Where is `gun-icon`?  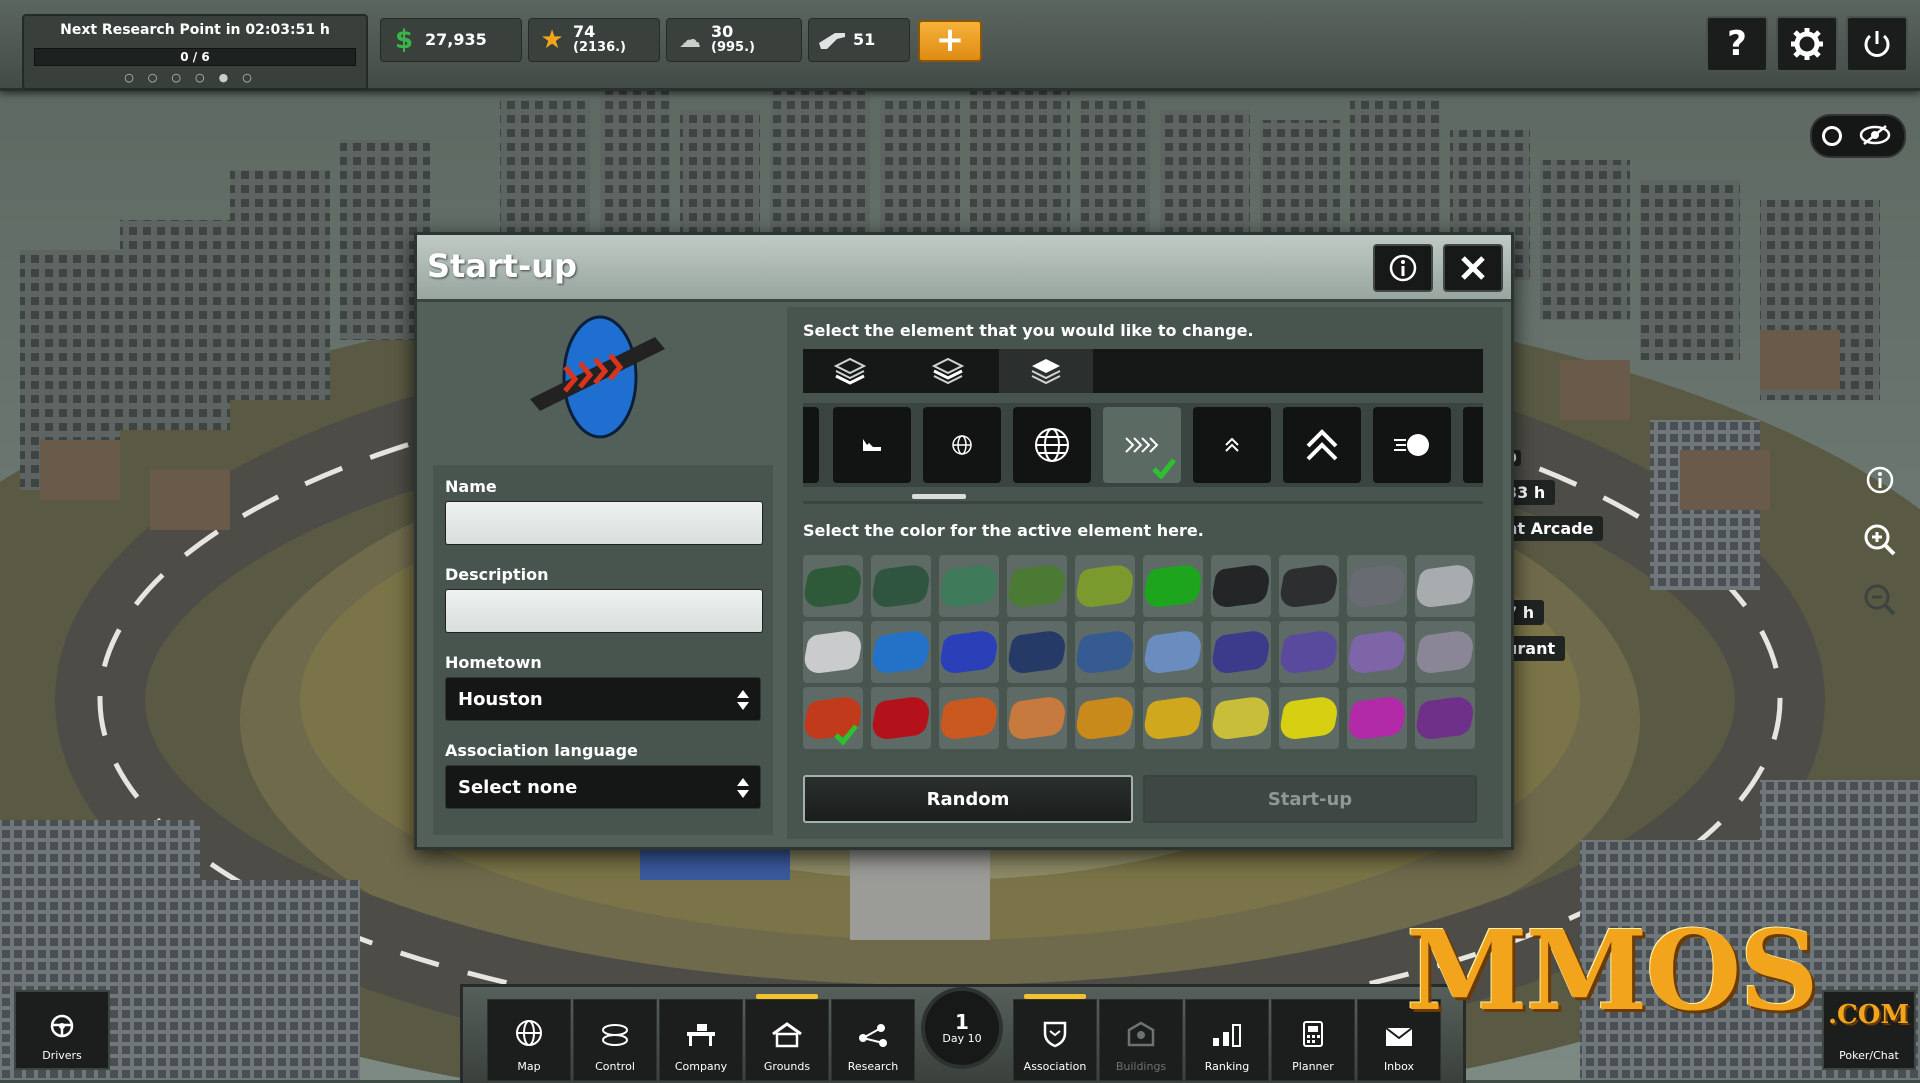 gun-icon is located at coordinates (832, 40).